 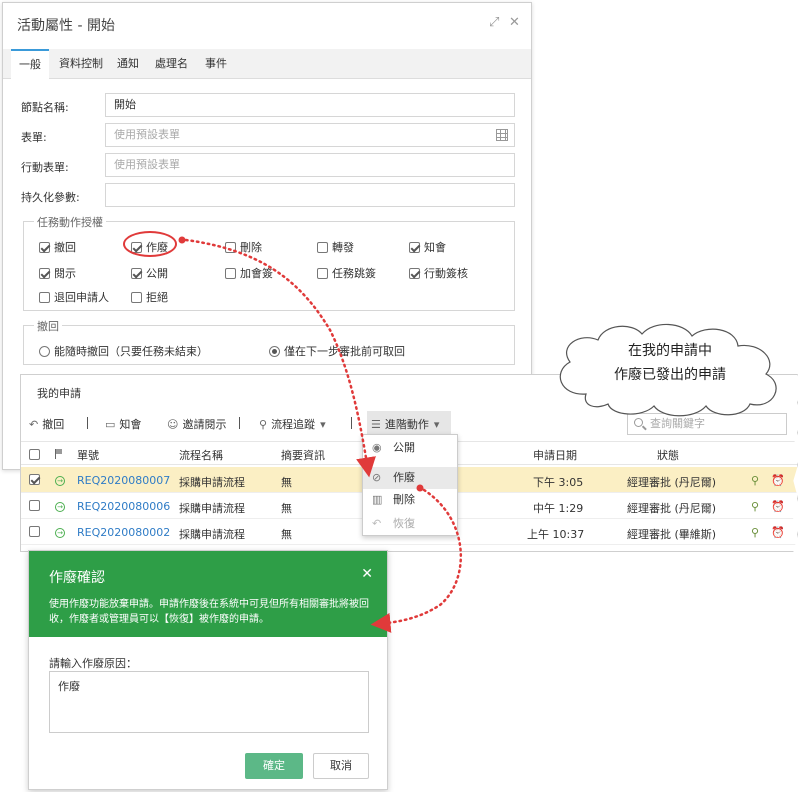 I want to click on perm-public-checkbox: 公開, so click(x=149, y=273).